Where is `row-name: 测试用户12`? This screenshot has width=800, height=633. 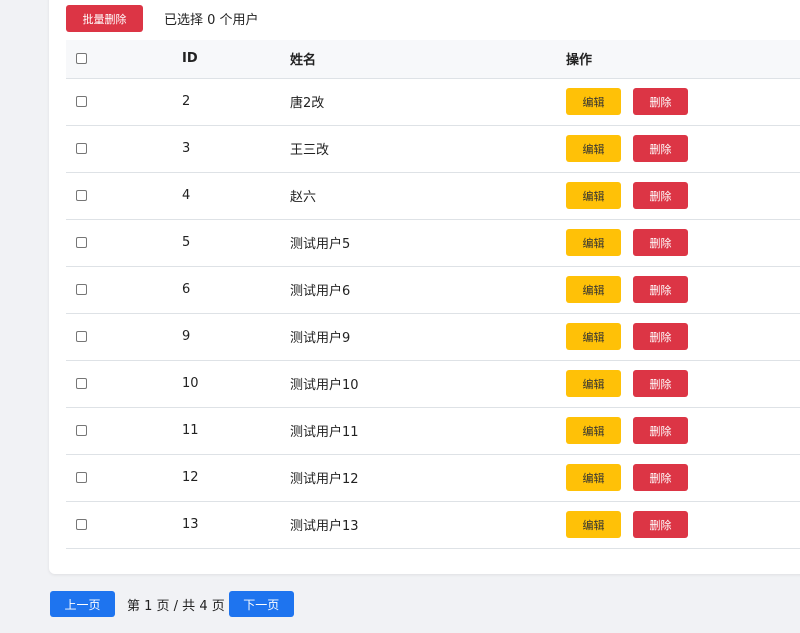
row-name: 测试用户12 is located at coordinates (324, 479).